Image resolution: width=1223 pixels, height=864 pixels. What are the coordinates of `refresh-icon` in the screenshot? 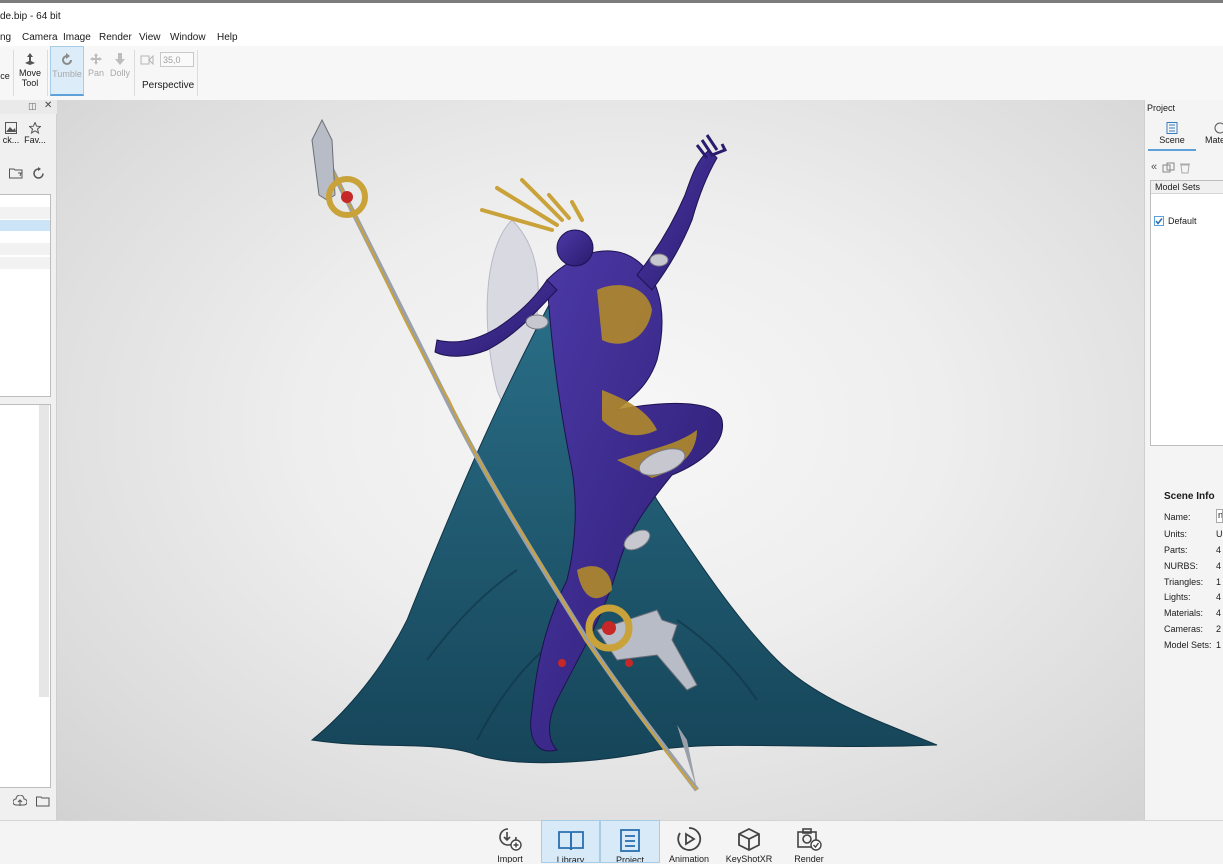 It's located at (38, 175).